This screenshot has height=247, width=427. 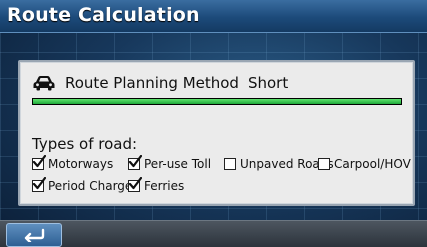 I want to click on road-option-per-use-toll: Per-use Toll, so click(x=170, y=163).